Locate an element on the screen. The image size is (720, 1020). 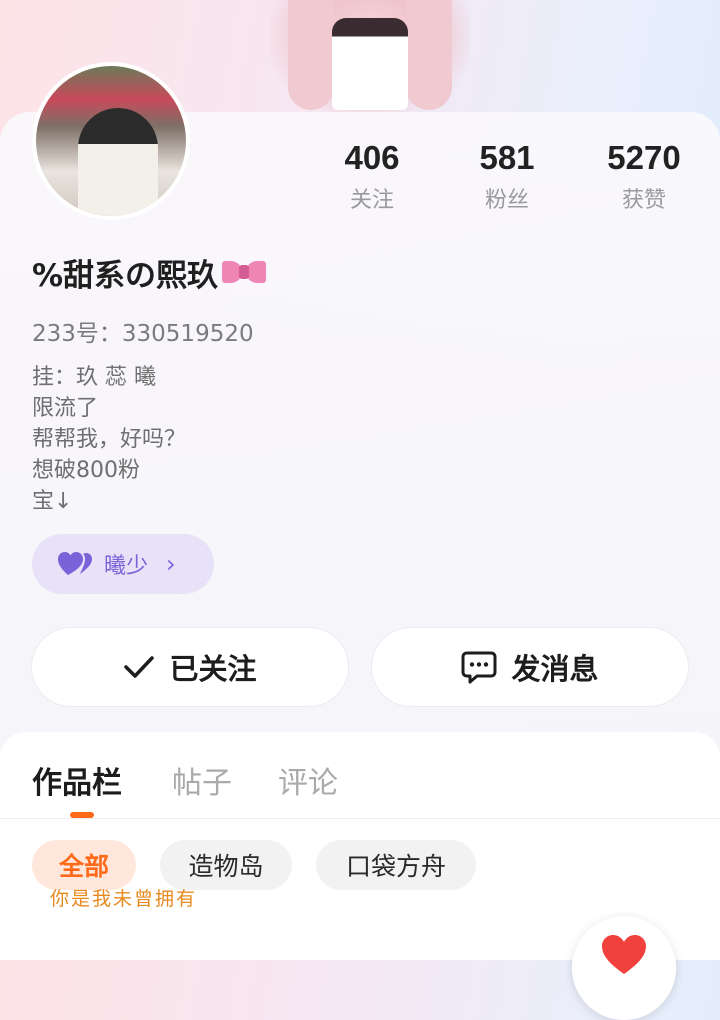
heart-icon is located at coordinates (624, 954).